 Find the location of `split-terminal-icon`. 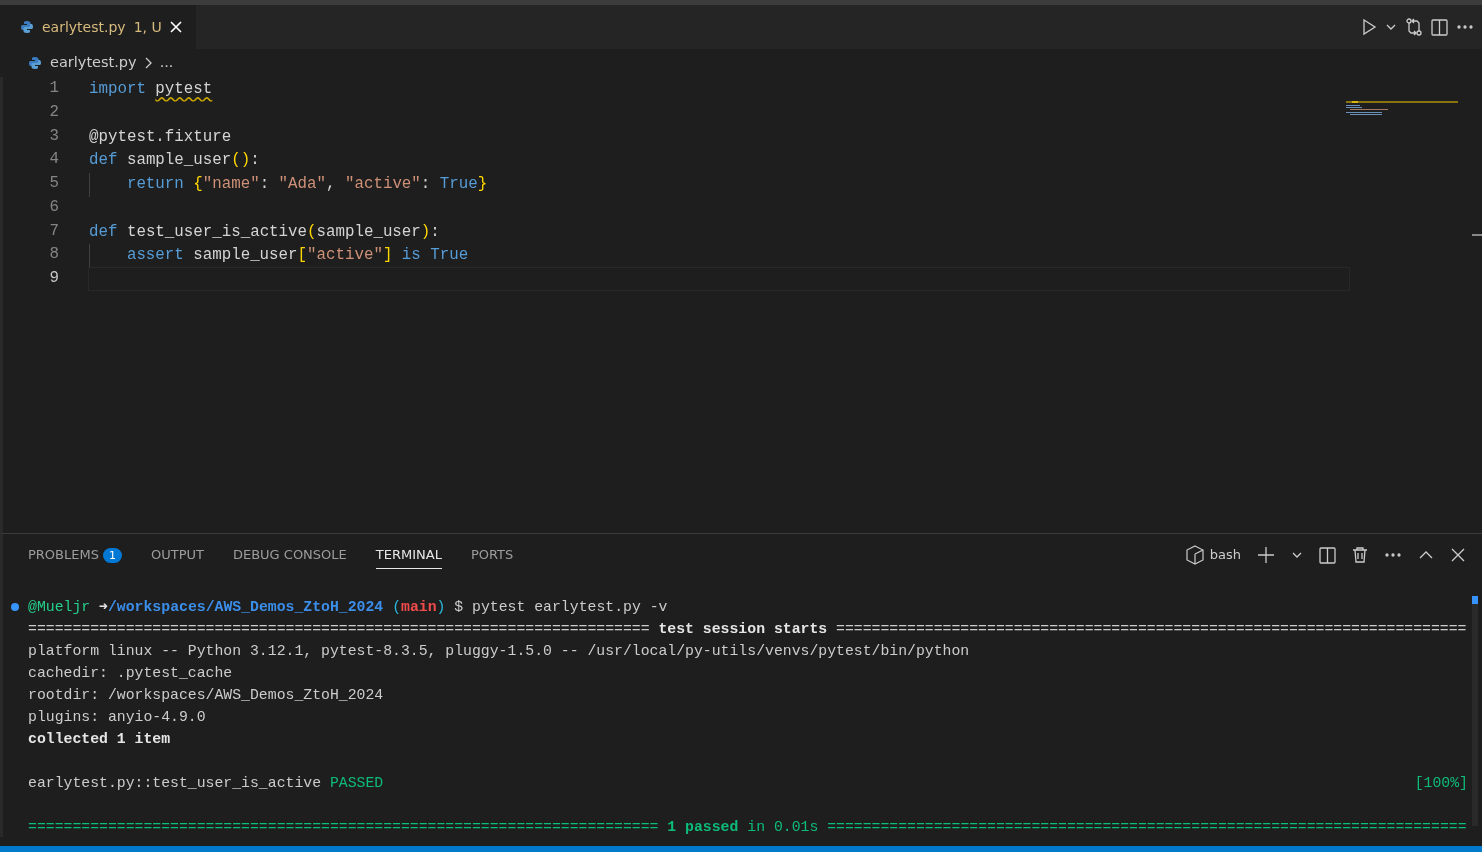

split-terminal-icon is located at coordinates (1327, 555).